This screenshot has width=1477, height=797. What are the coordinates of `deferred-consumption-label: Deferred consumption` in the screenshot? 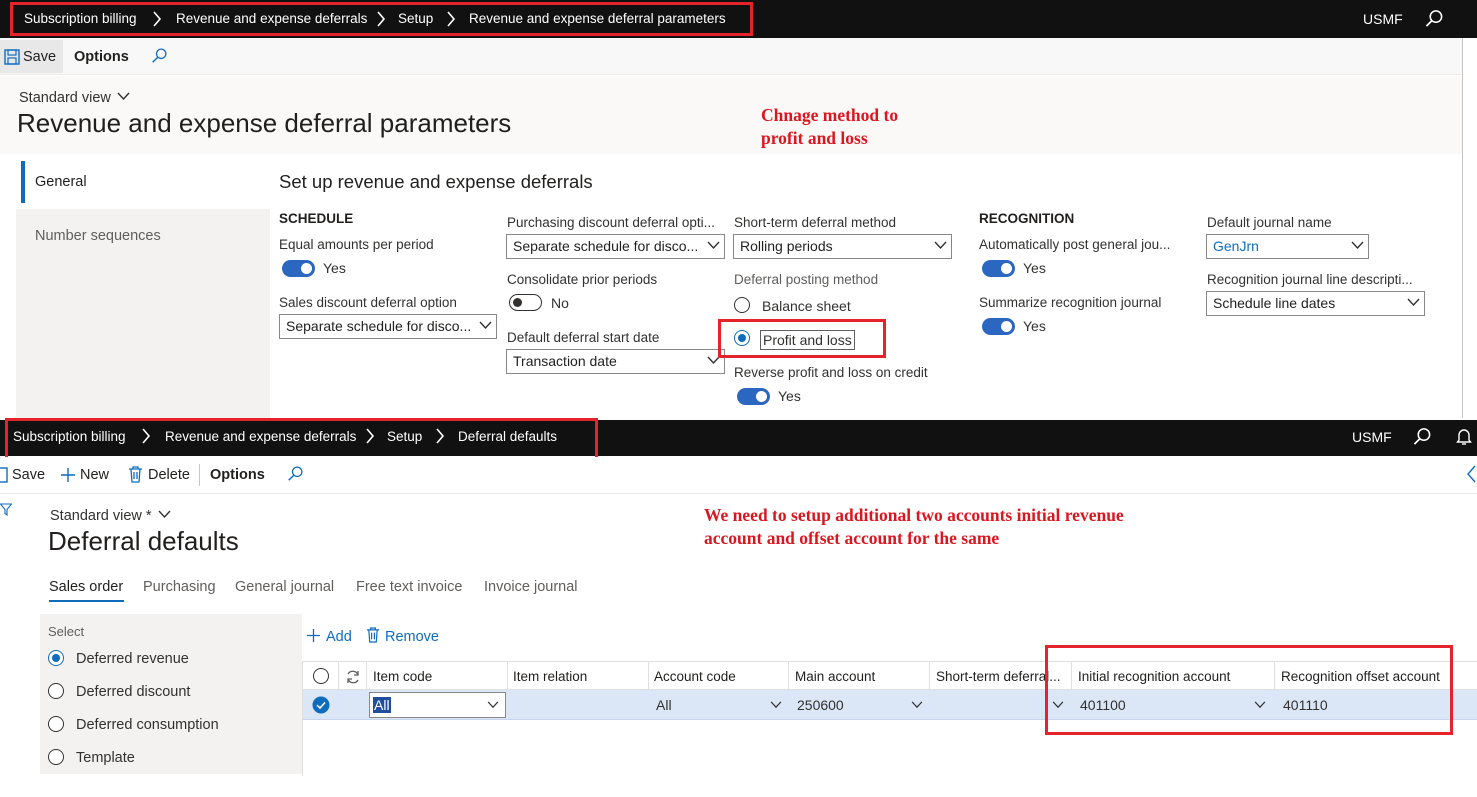 It's located at (147, 725).